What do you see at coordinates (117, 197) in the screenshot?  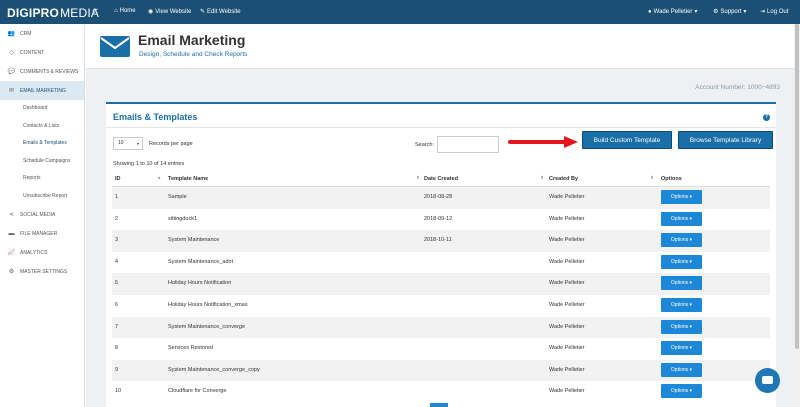 I see `cell-id: 1` at bounding box center [117, 197].